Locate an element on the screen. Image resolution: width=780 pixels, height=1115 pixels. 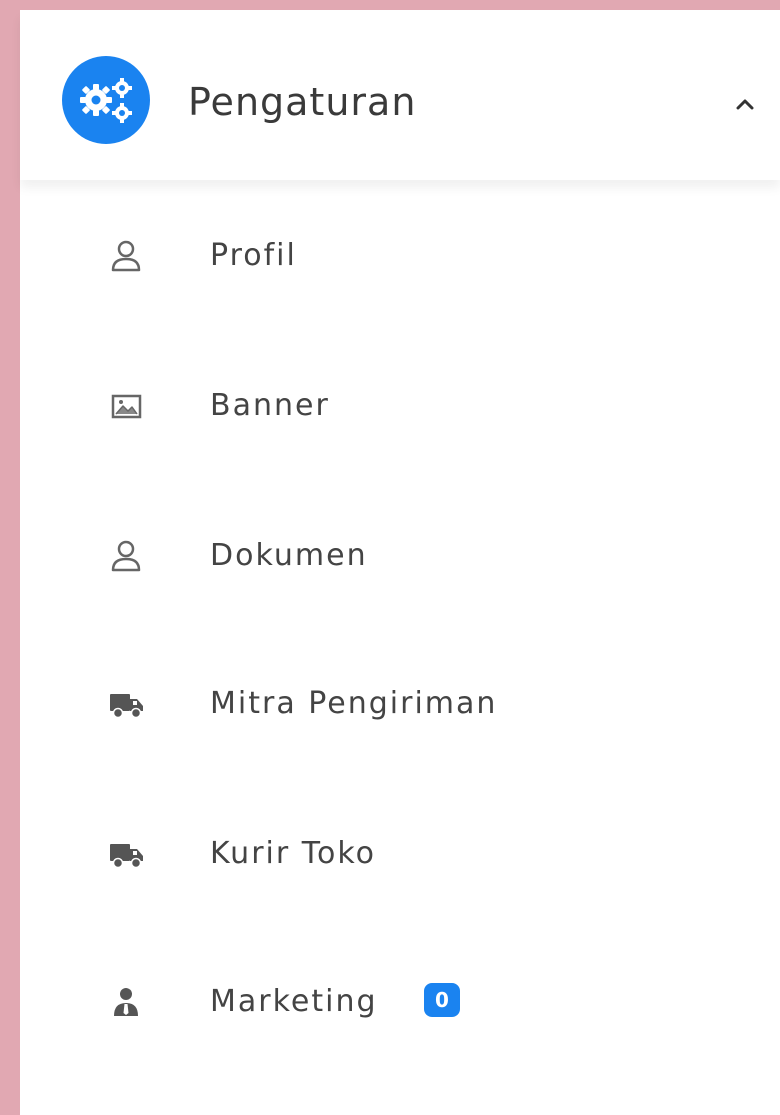
menu-item-label: Kurir Toko is located at coordinates (293, 853).